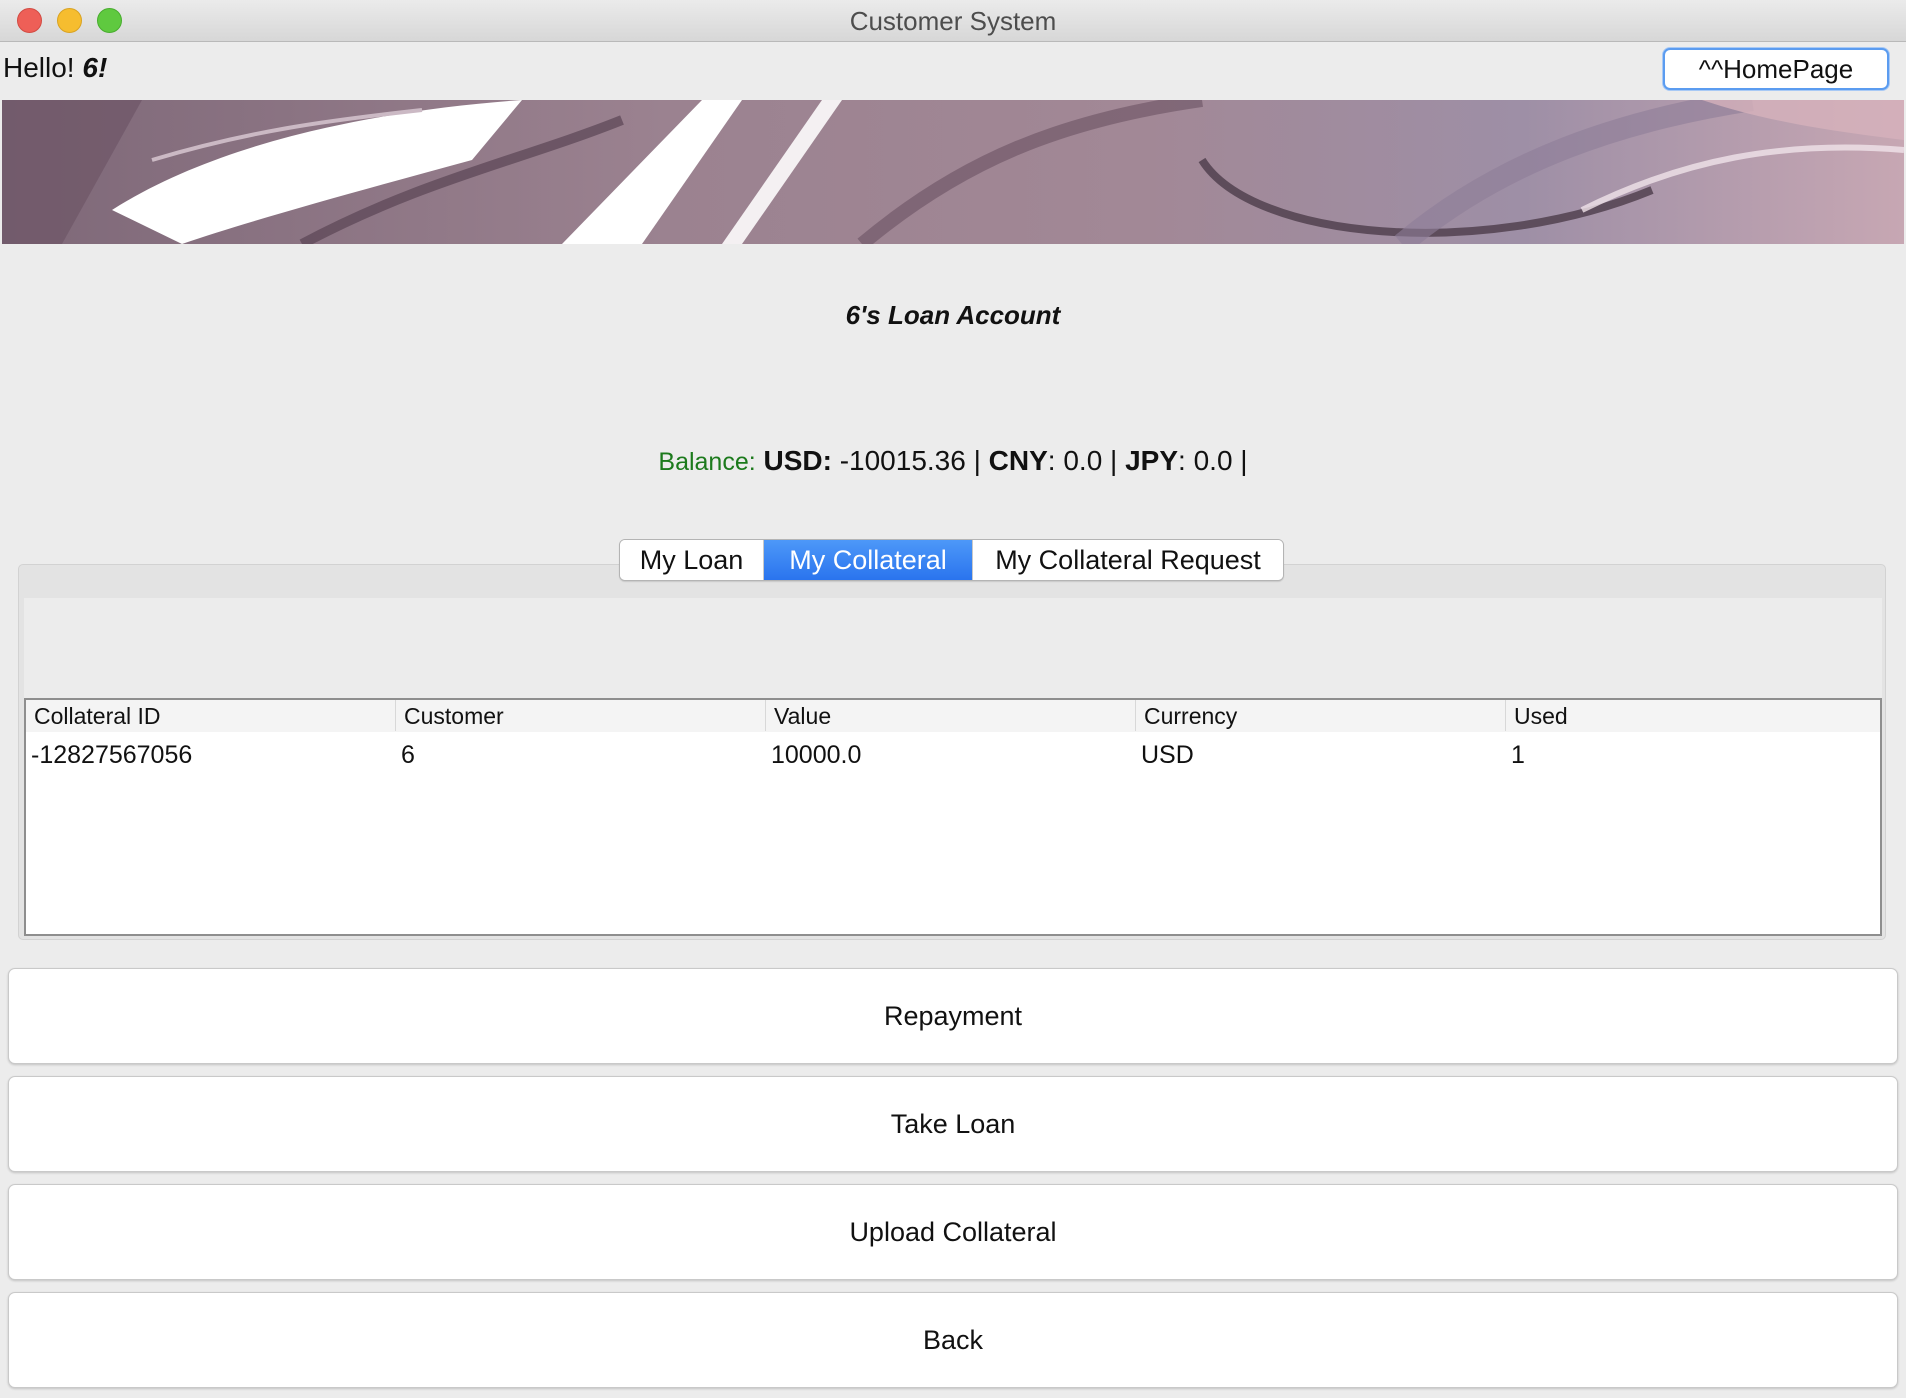 Image resolution: width=1906 pixels, height=1398 pixels. I want to click on column-header-collateral-id: Collateral ID, so click(211, 715).